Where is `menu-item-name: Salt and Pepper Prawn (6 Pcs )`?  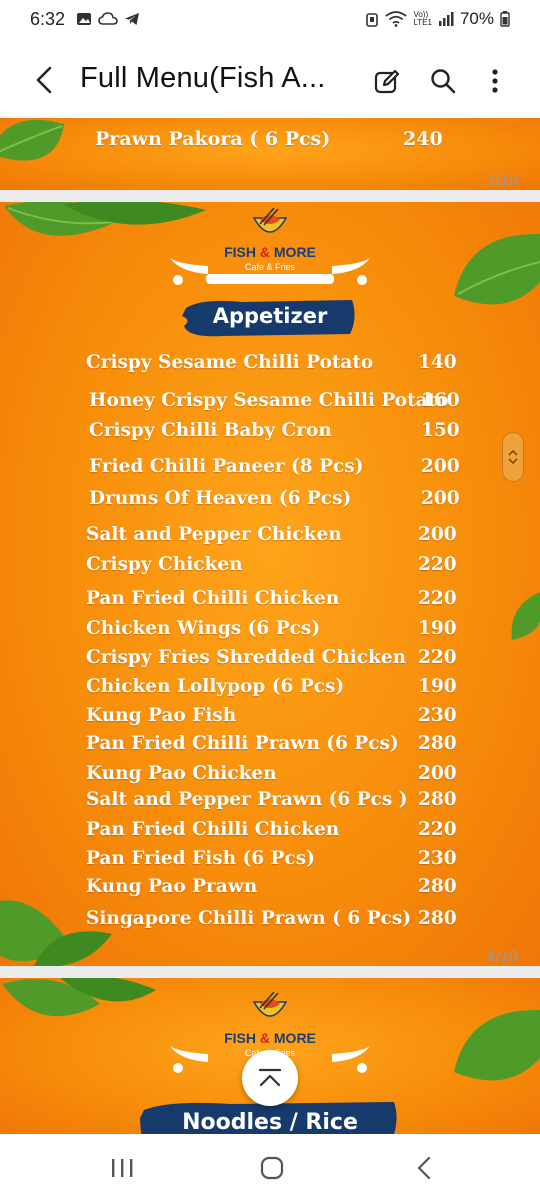
menu-item-name: Salt and Pepper Prawn (6 Pcs ) is located at coordinates (247, 799).